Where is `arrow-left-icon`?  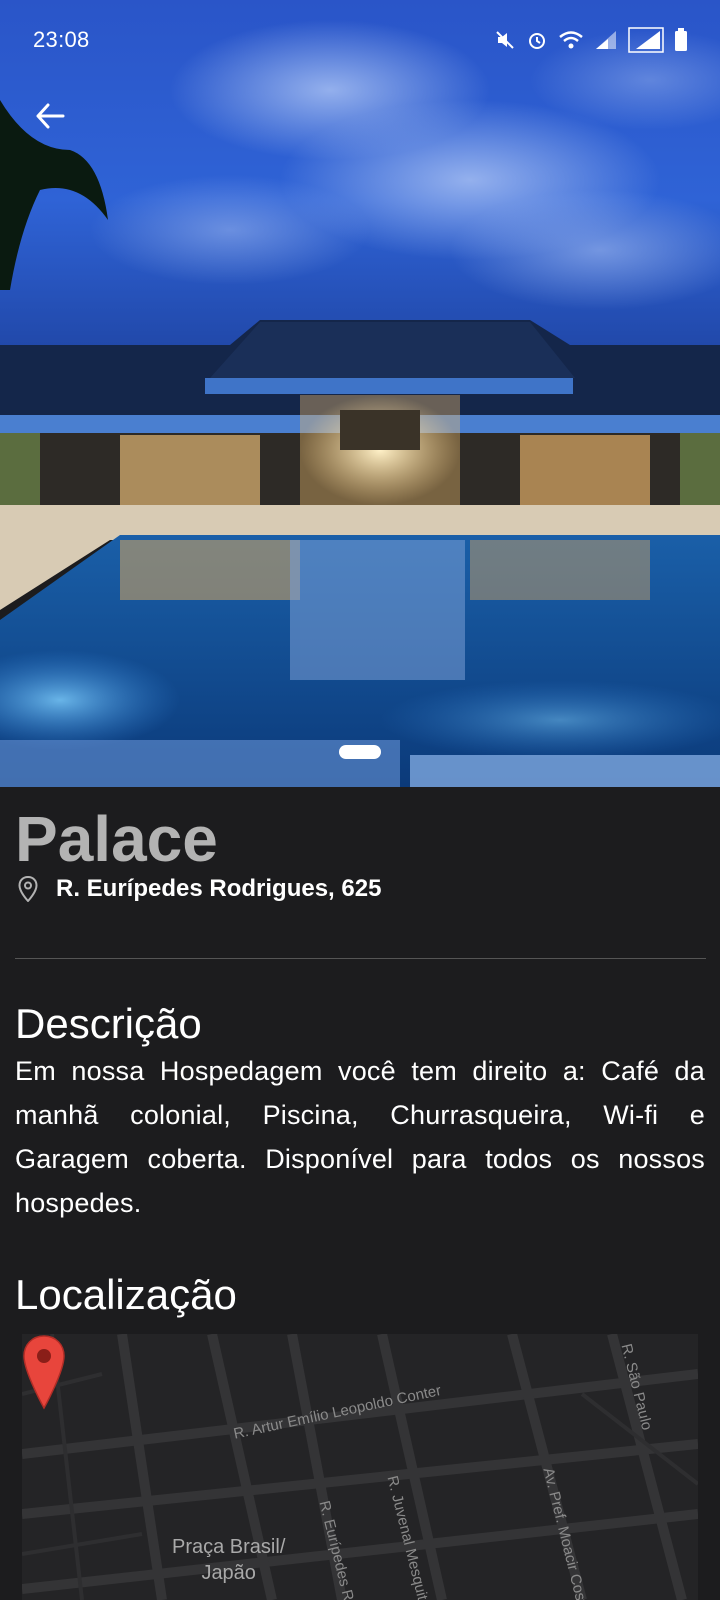
arrow-left-icon is located at coordinates (50, 116).